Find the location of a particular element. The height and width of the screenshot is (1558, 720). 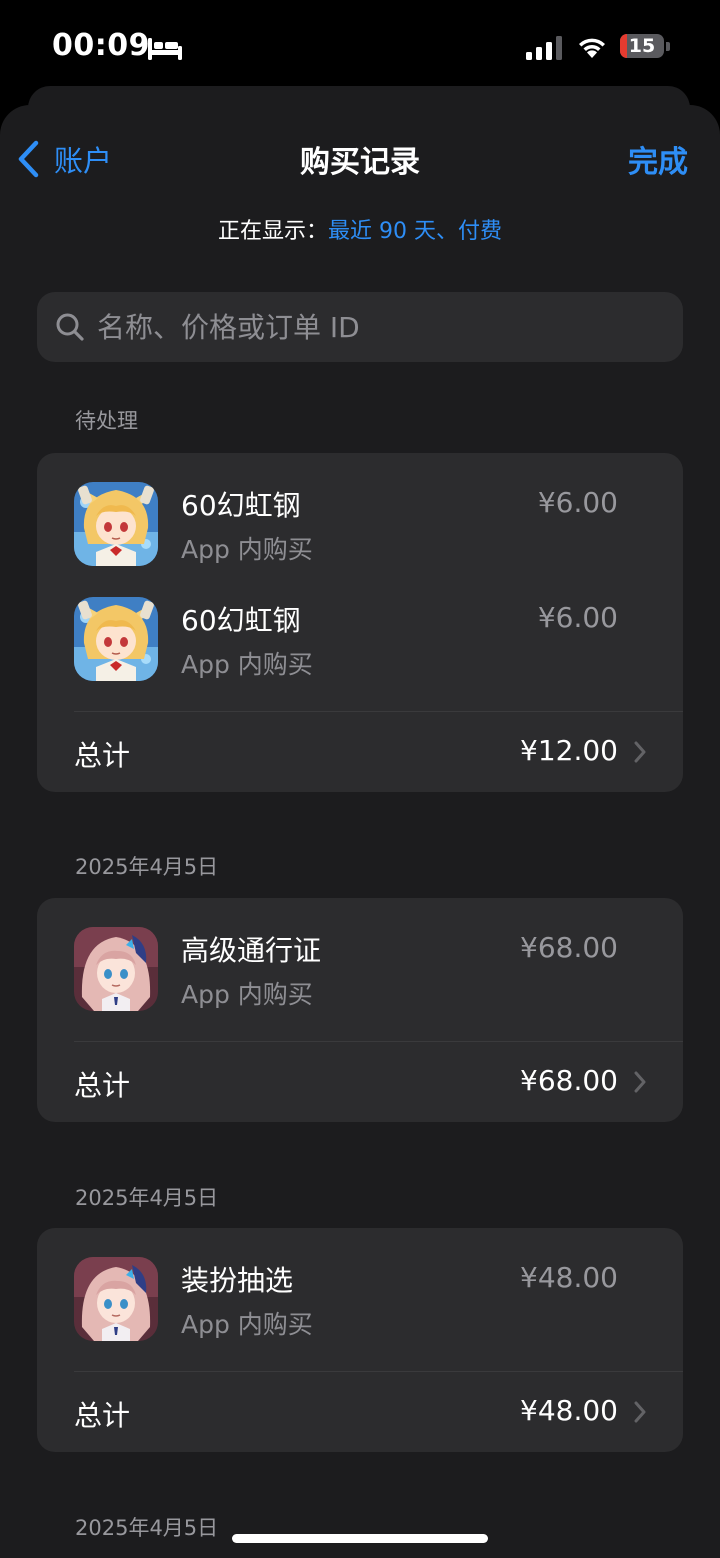

bed-icon is located at coordinates (165, 49).